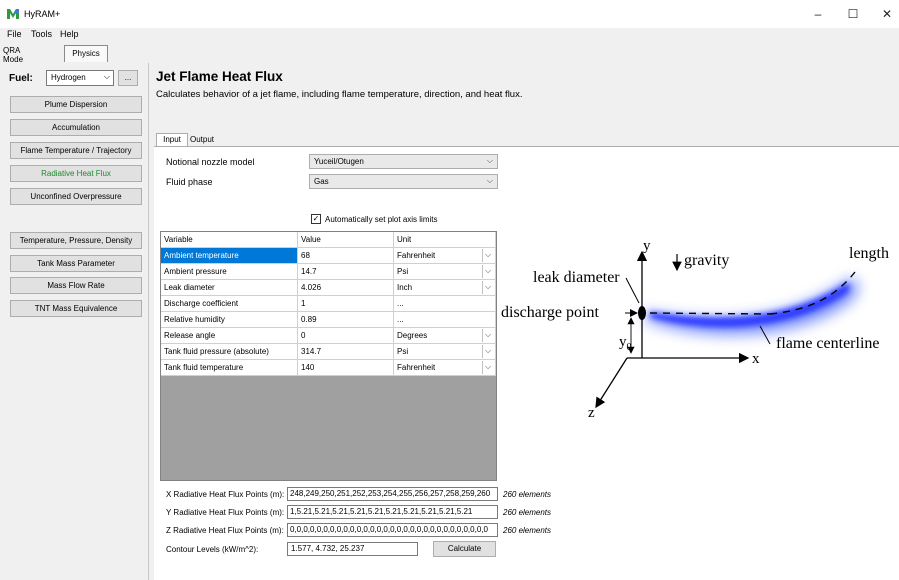 The image size is (899, 580). I want to click on menu-tools: Tools, so click(41, 34).